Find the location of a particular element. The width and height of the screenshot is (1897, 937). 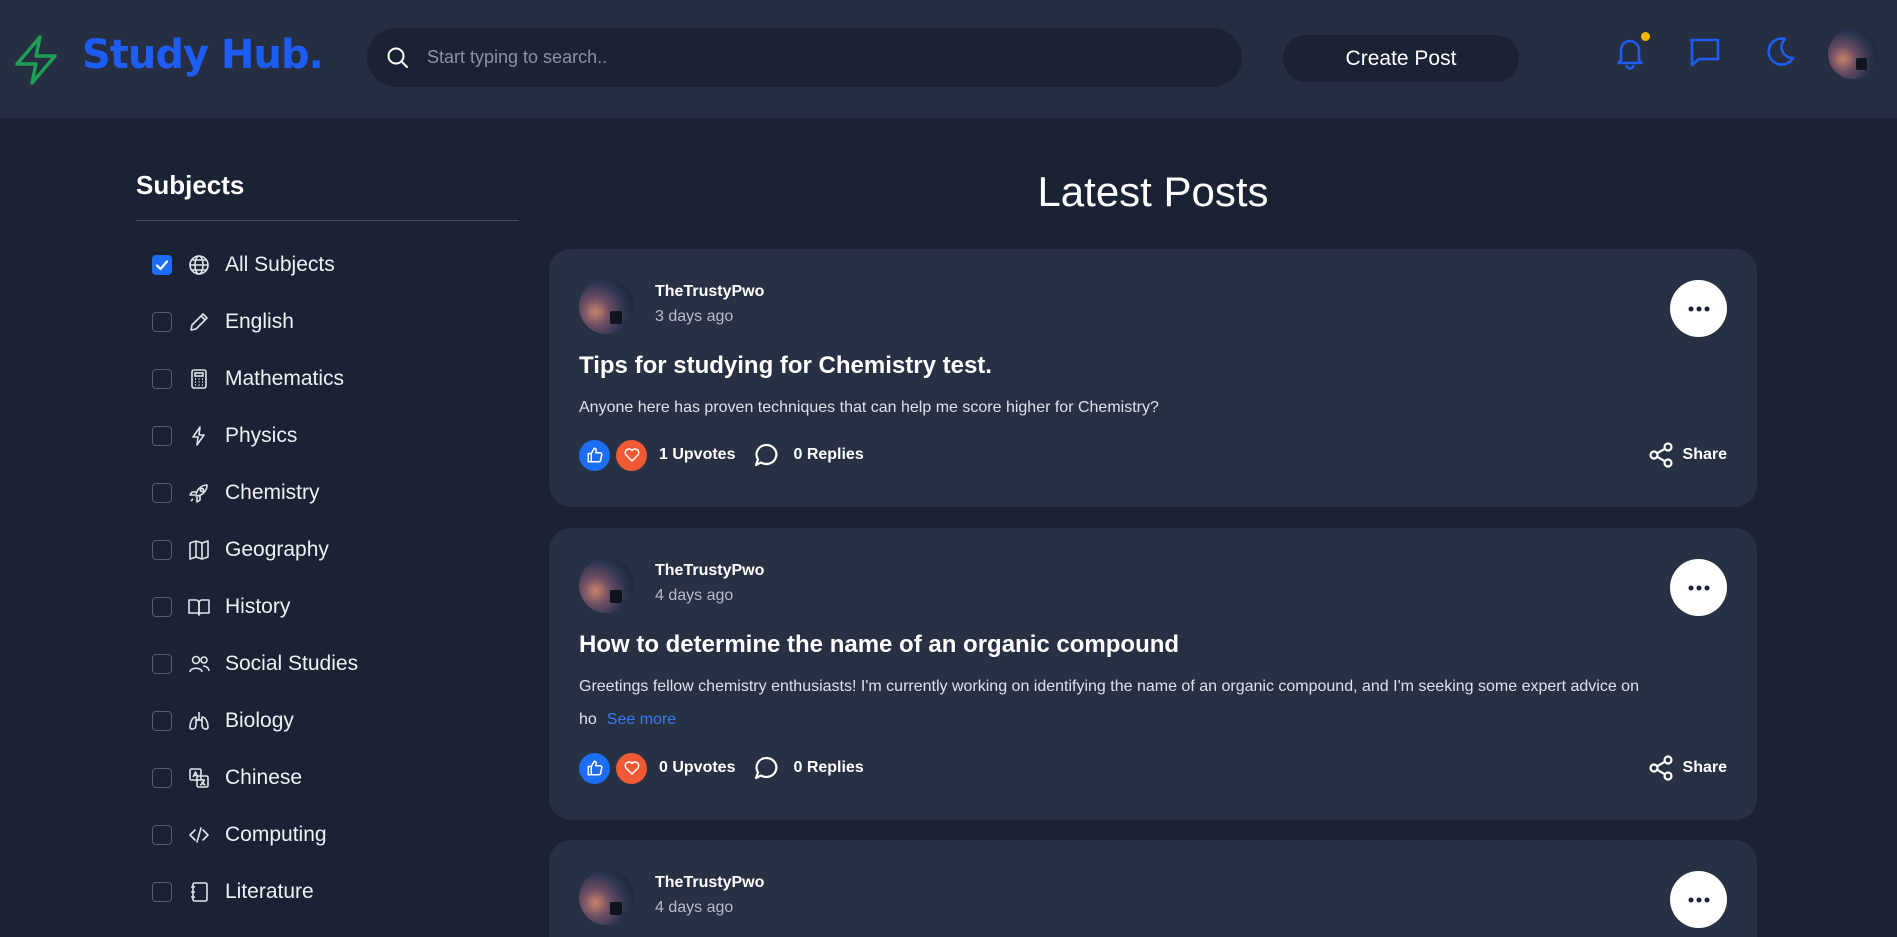

subject-item-chinese: Chinese is located at coordinates (332, 778).